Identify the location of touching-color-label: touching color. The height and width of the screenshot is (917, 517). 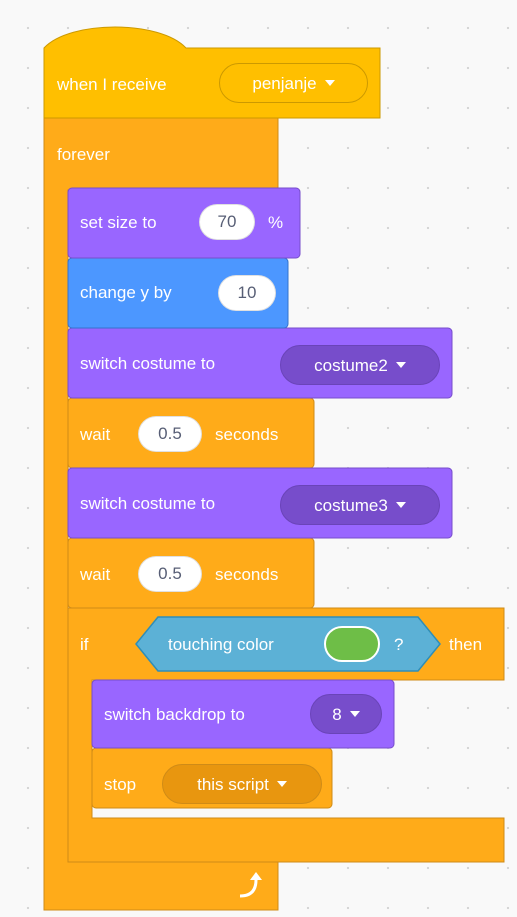
(221, 644).